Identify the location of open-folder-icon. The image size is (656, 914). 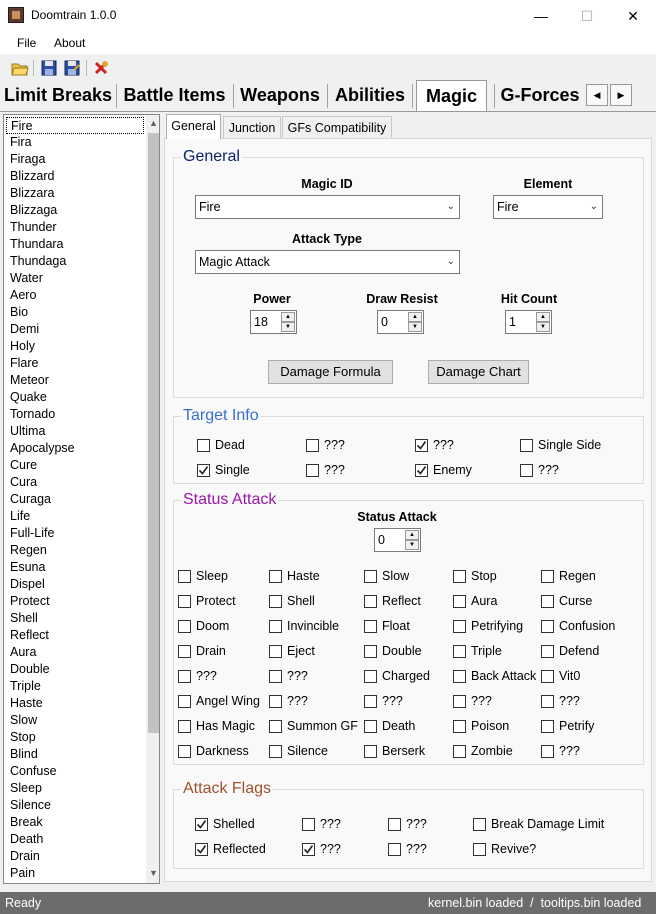
(20, 68).